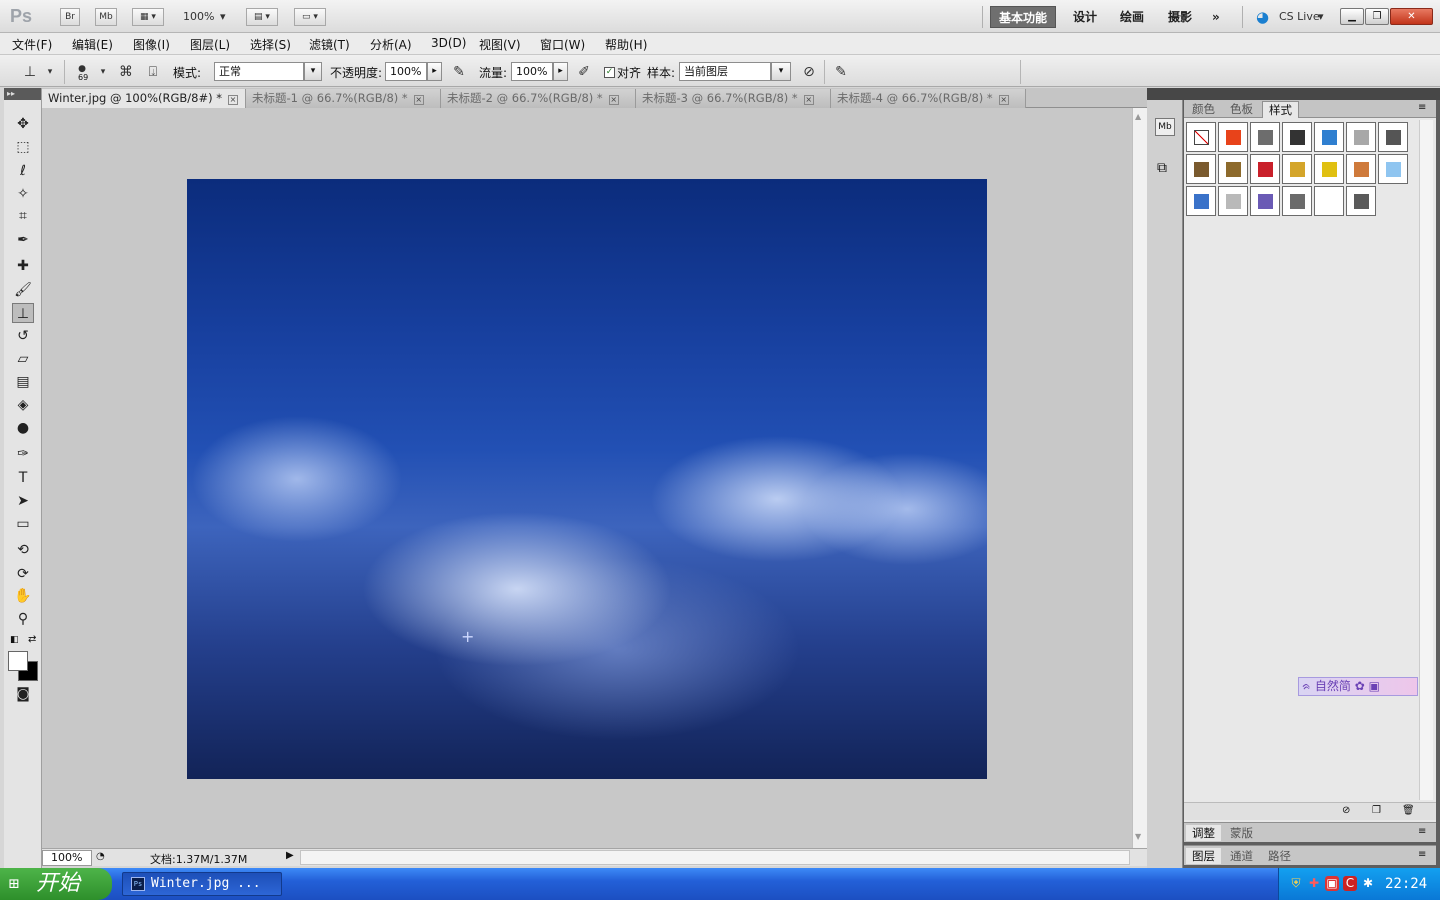  What do you see at coordinates (23, 359) in the screenshot?
I see `eraser-tool-icon: ▱` at bounding box center [23, 359].